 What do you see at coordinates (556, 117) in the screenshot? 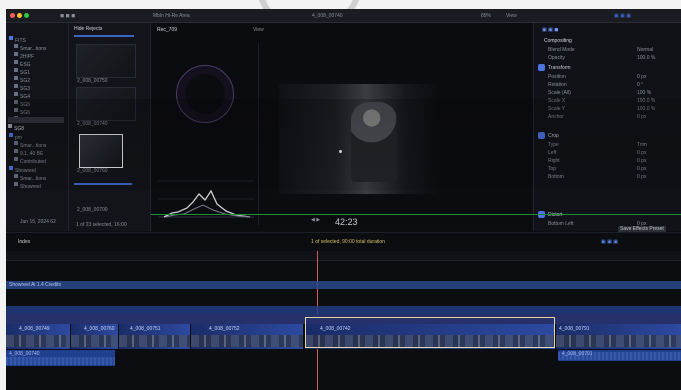
I see `inspector-label: Anchor` at bounding box center [556, 117].